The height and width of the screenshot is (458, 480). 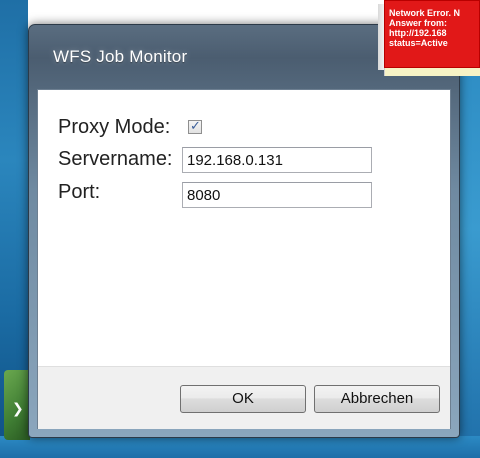 What do you see at coordinates (120, 56) in the screenshot?
I see `window-title: WFS Job Monitor` at bounding box center [120, 56].